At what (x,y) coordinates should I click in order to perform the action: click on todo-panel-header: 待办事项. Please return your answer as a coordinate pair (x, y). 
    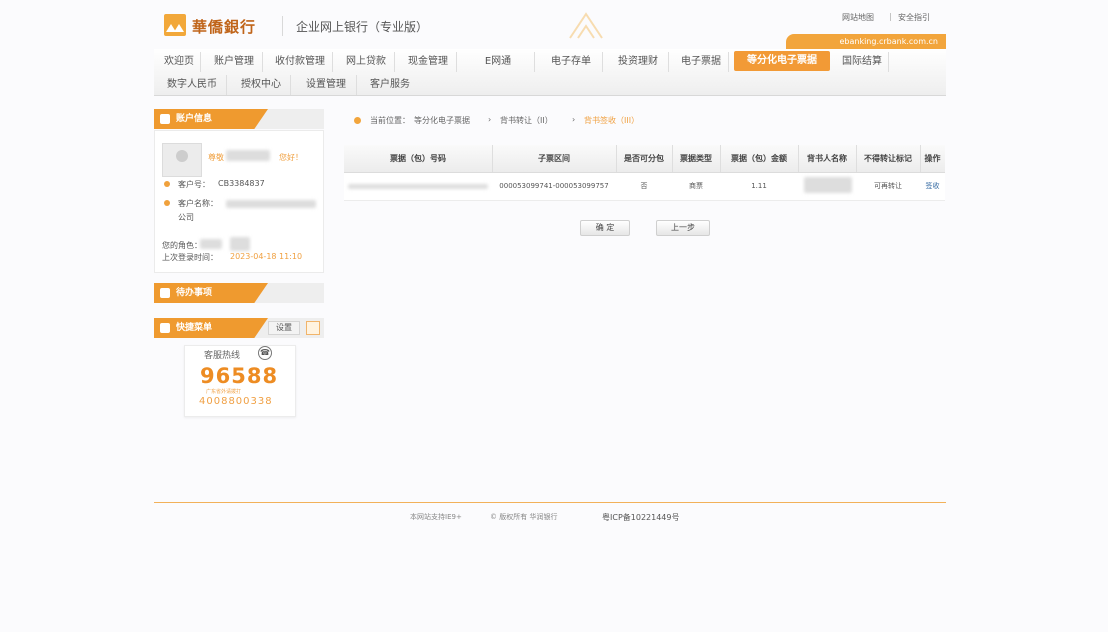
    Looking at the image, I should click on (239, 293).